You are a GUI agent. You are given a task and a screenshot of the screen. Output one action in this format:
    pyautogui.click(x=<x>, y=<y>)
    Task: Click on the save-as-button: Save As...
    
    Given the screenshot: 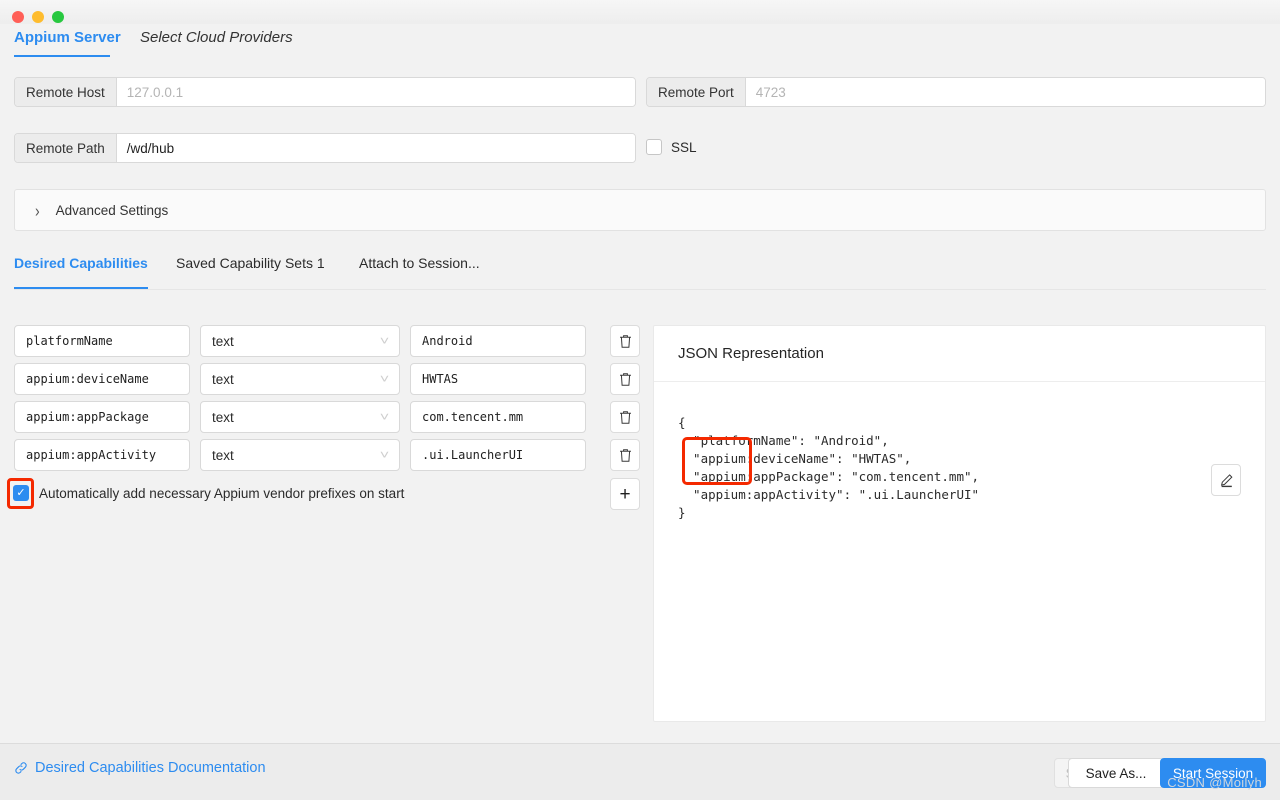 What is the action you would take?
    pyautogui.click(x=1116, y=773)
    